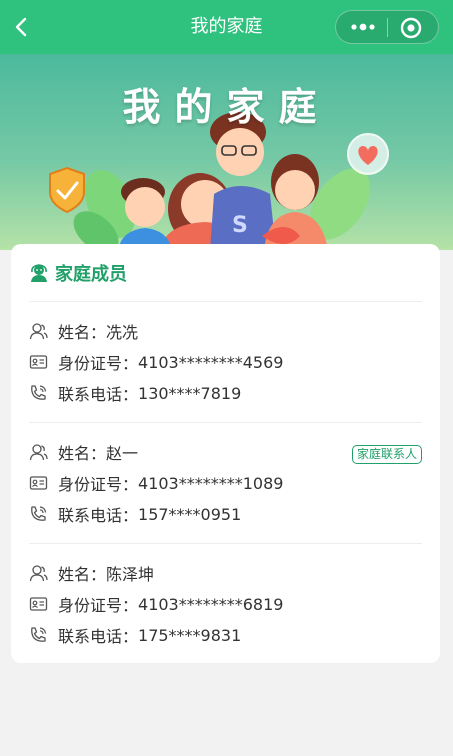  I want to click on close-target-icon, so click(411, 28).